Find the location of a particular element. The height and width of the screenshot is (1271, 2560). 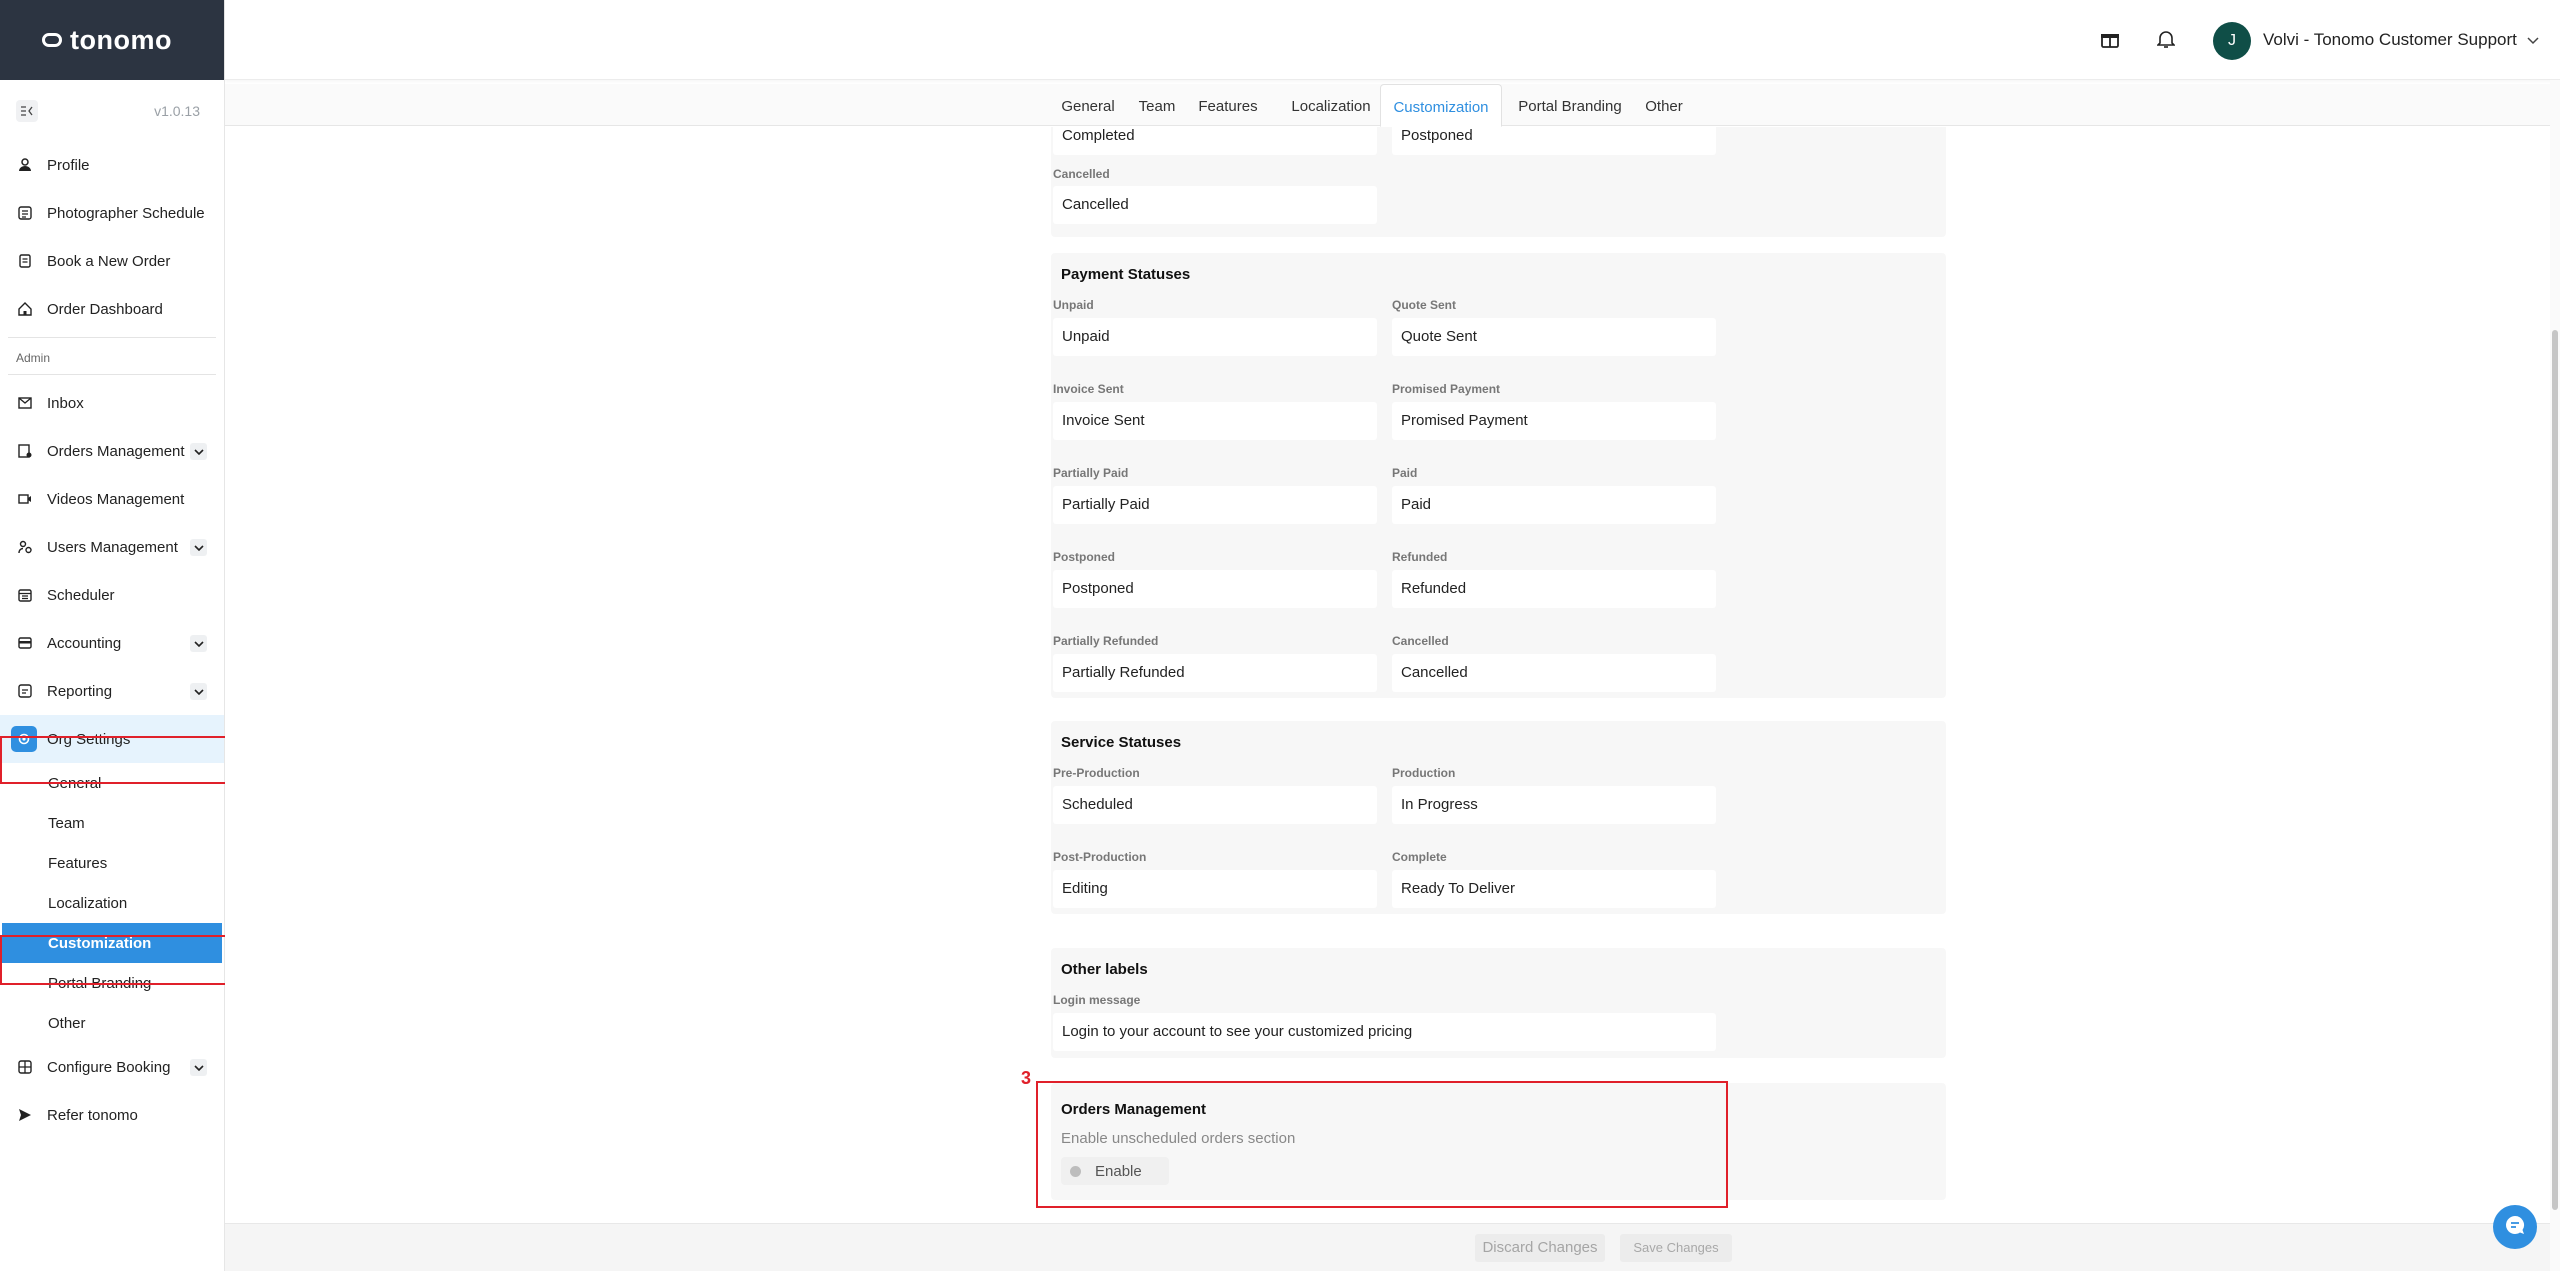

card-title: Payment Statuses is located at coordinates (1126, 274).